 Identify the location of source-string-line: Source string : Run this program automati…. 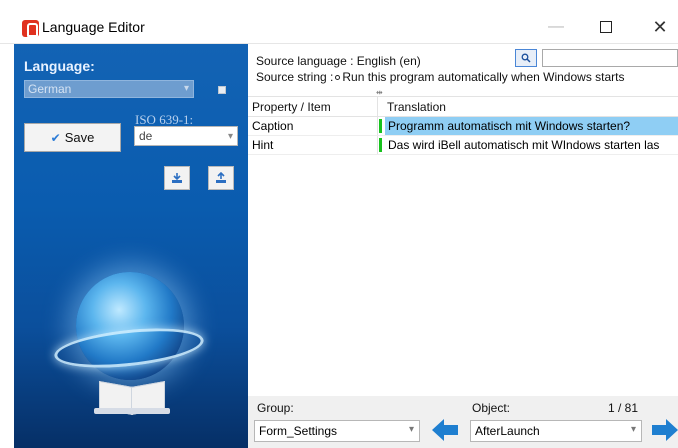
(440, 77).